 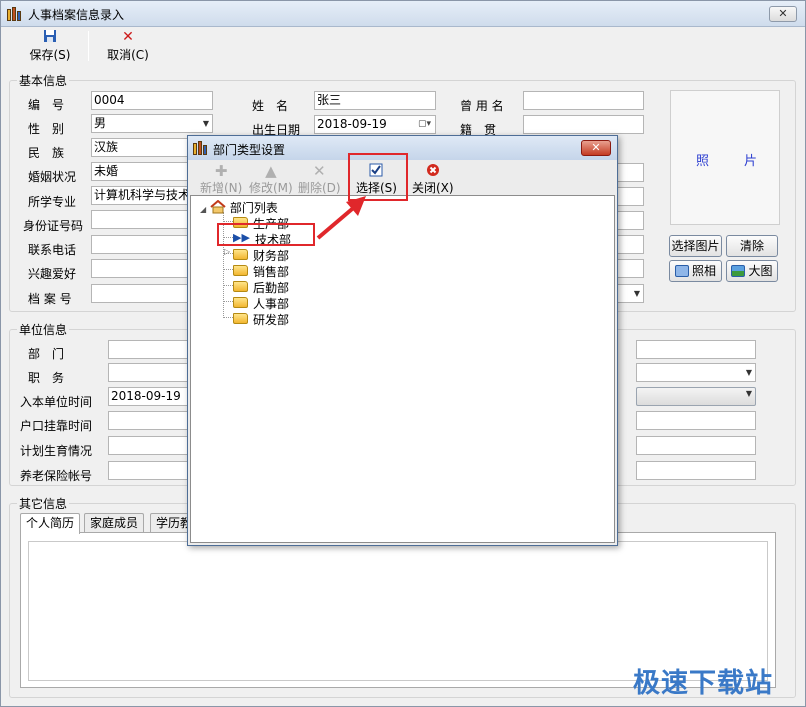 What do you see at coordinates (152, 100) in the screenshot?
I see `id-input: 0004` at bounding box center [152, 100].